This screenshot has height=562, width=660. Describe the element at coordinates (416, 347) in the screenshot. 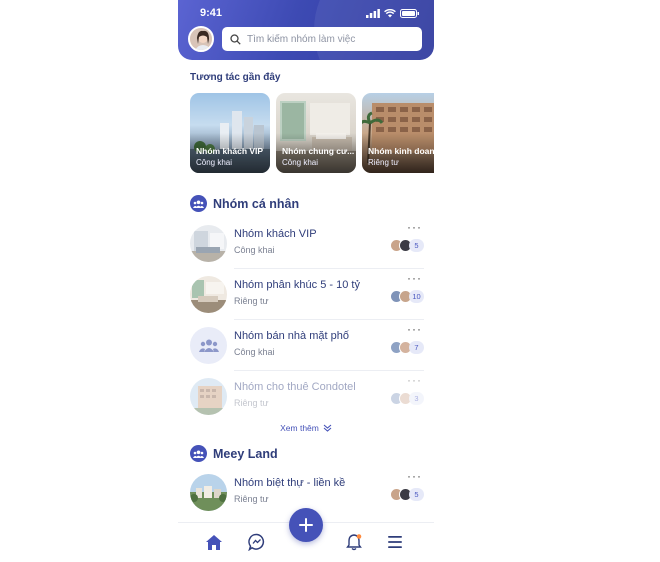

I see `member-count: 7` at that location.